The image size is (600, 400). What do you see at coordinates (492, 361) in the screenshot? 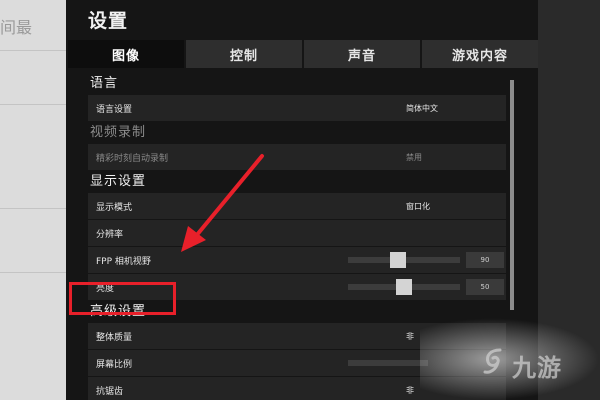
I see `jiuyou-logo-icon` at bounding box center [492, 361].